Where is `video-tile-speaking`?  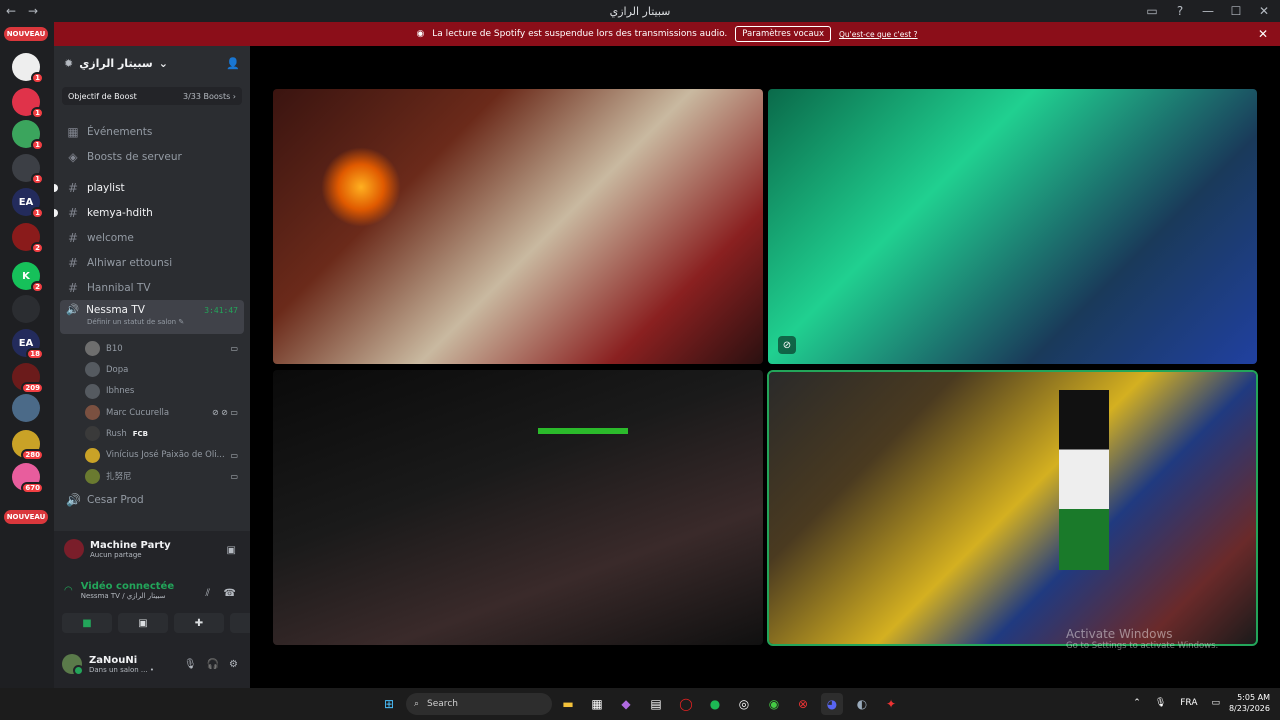
video-tile-speaking is located at coordinates (1012, 508).